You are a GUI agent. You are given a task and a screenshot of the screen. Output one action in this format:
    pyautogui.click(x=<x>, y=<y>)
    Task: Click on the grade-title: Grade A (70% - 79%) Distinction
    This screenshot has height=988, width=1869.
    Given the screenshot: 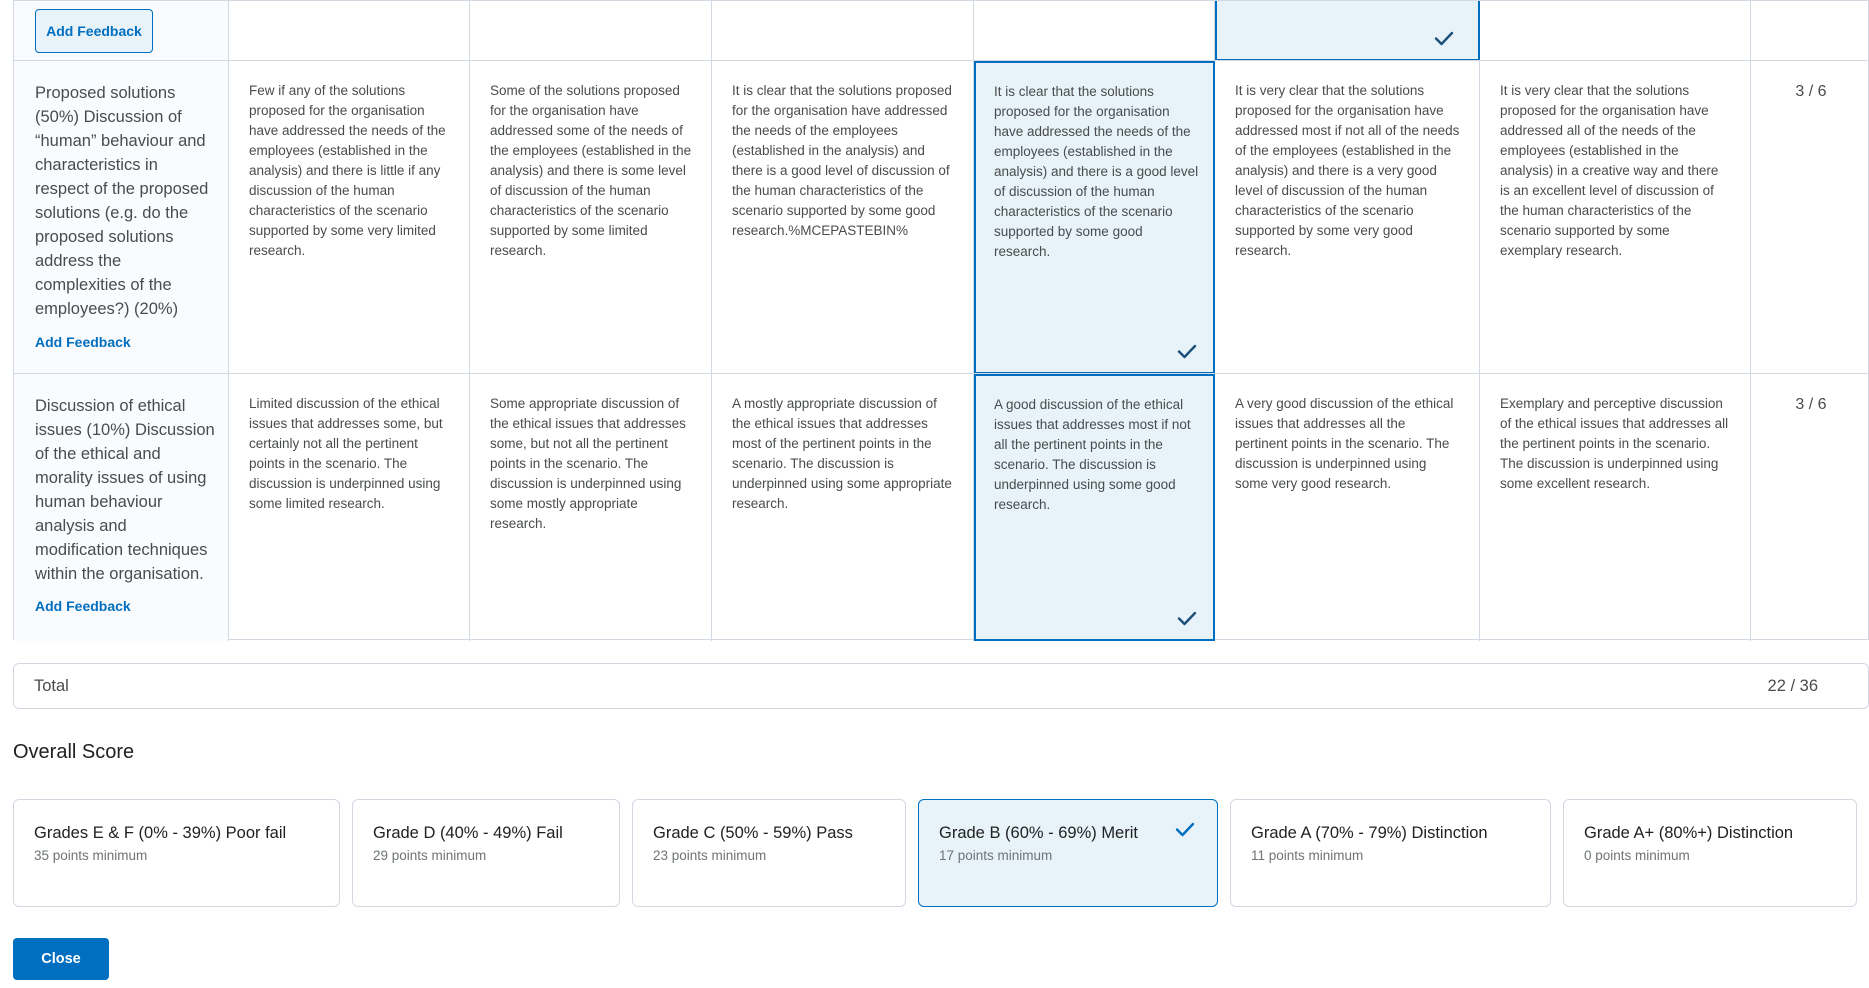 What is the action you would take?
    pyautogui.click(x=1369, y=833)
    